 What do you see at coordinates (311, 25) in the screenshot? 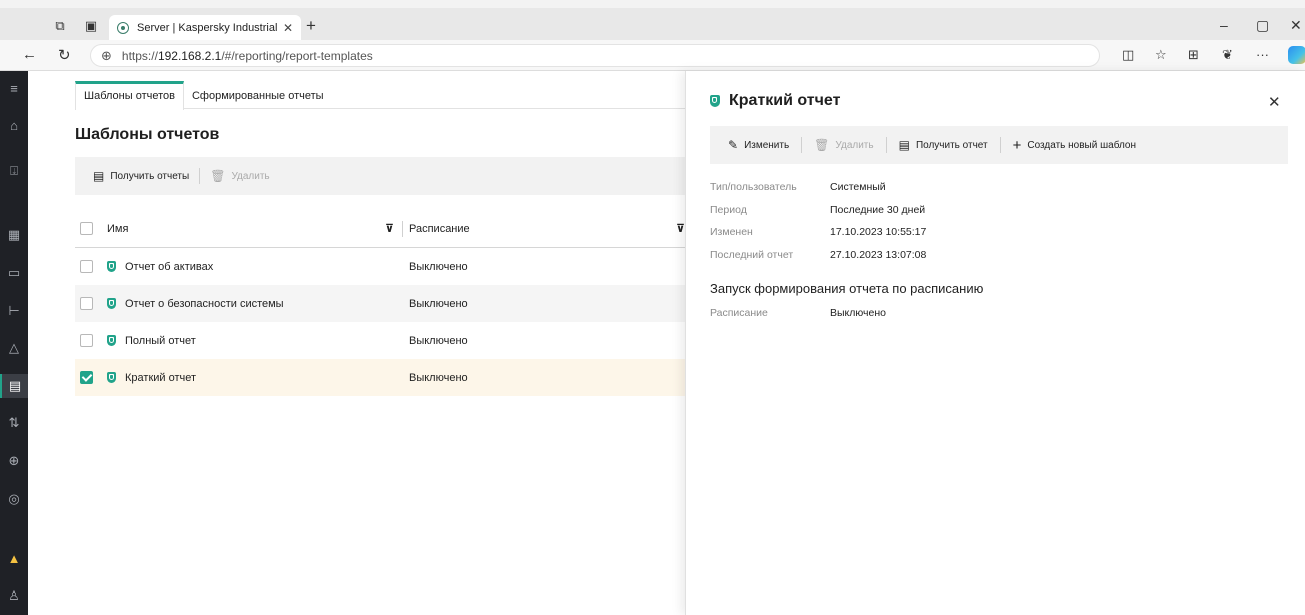
I see `new-tab-button: +` at bounding box center [311, 25].